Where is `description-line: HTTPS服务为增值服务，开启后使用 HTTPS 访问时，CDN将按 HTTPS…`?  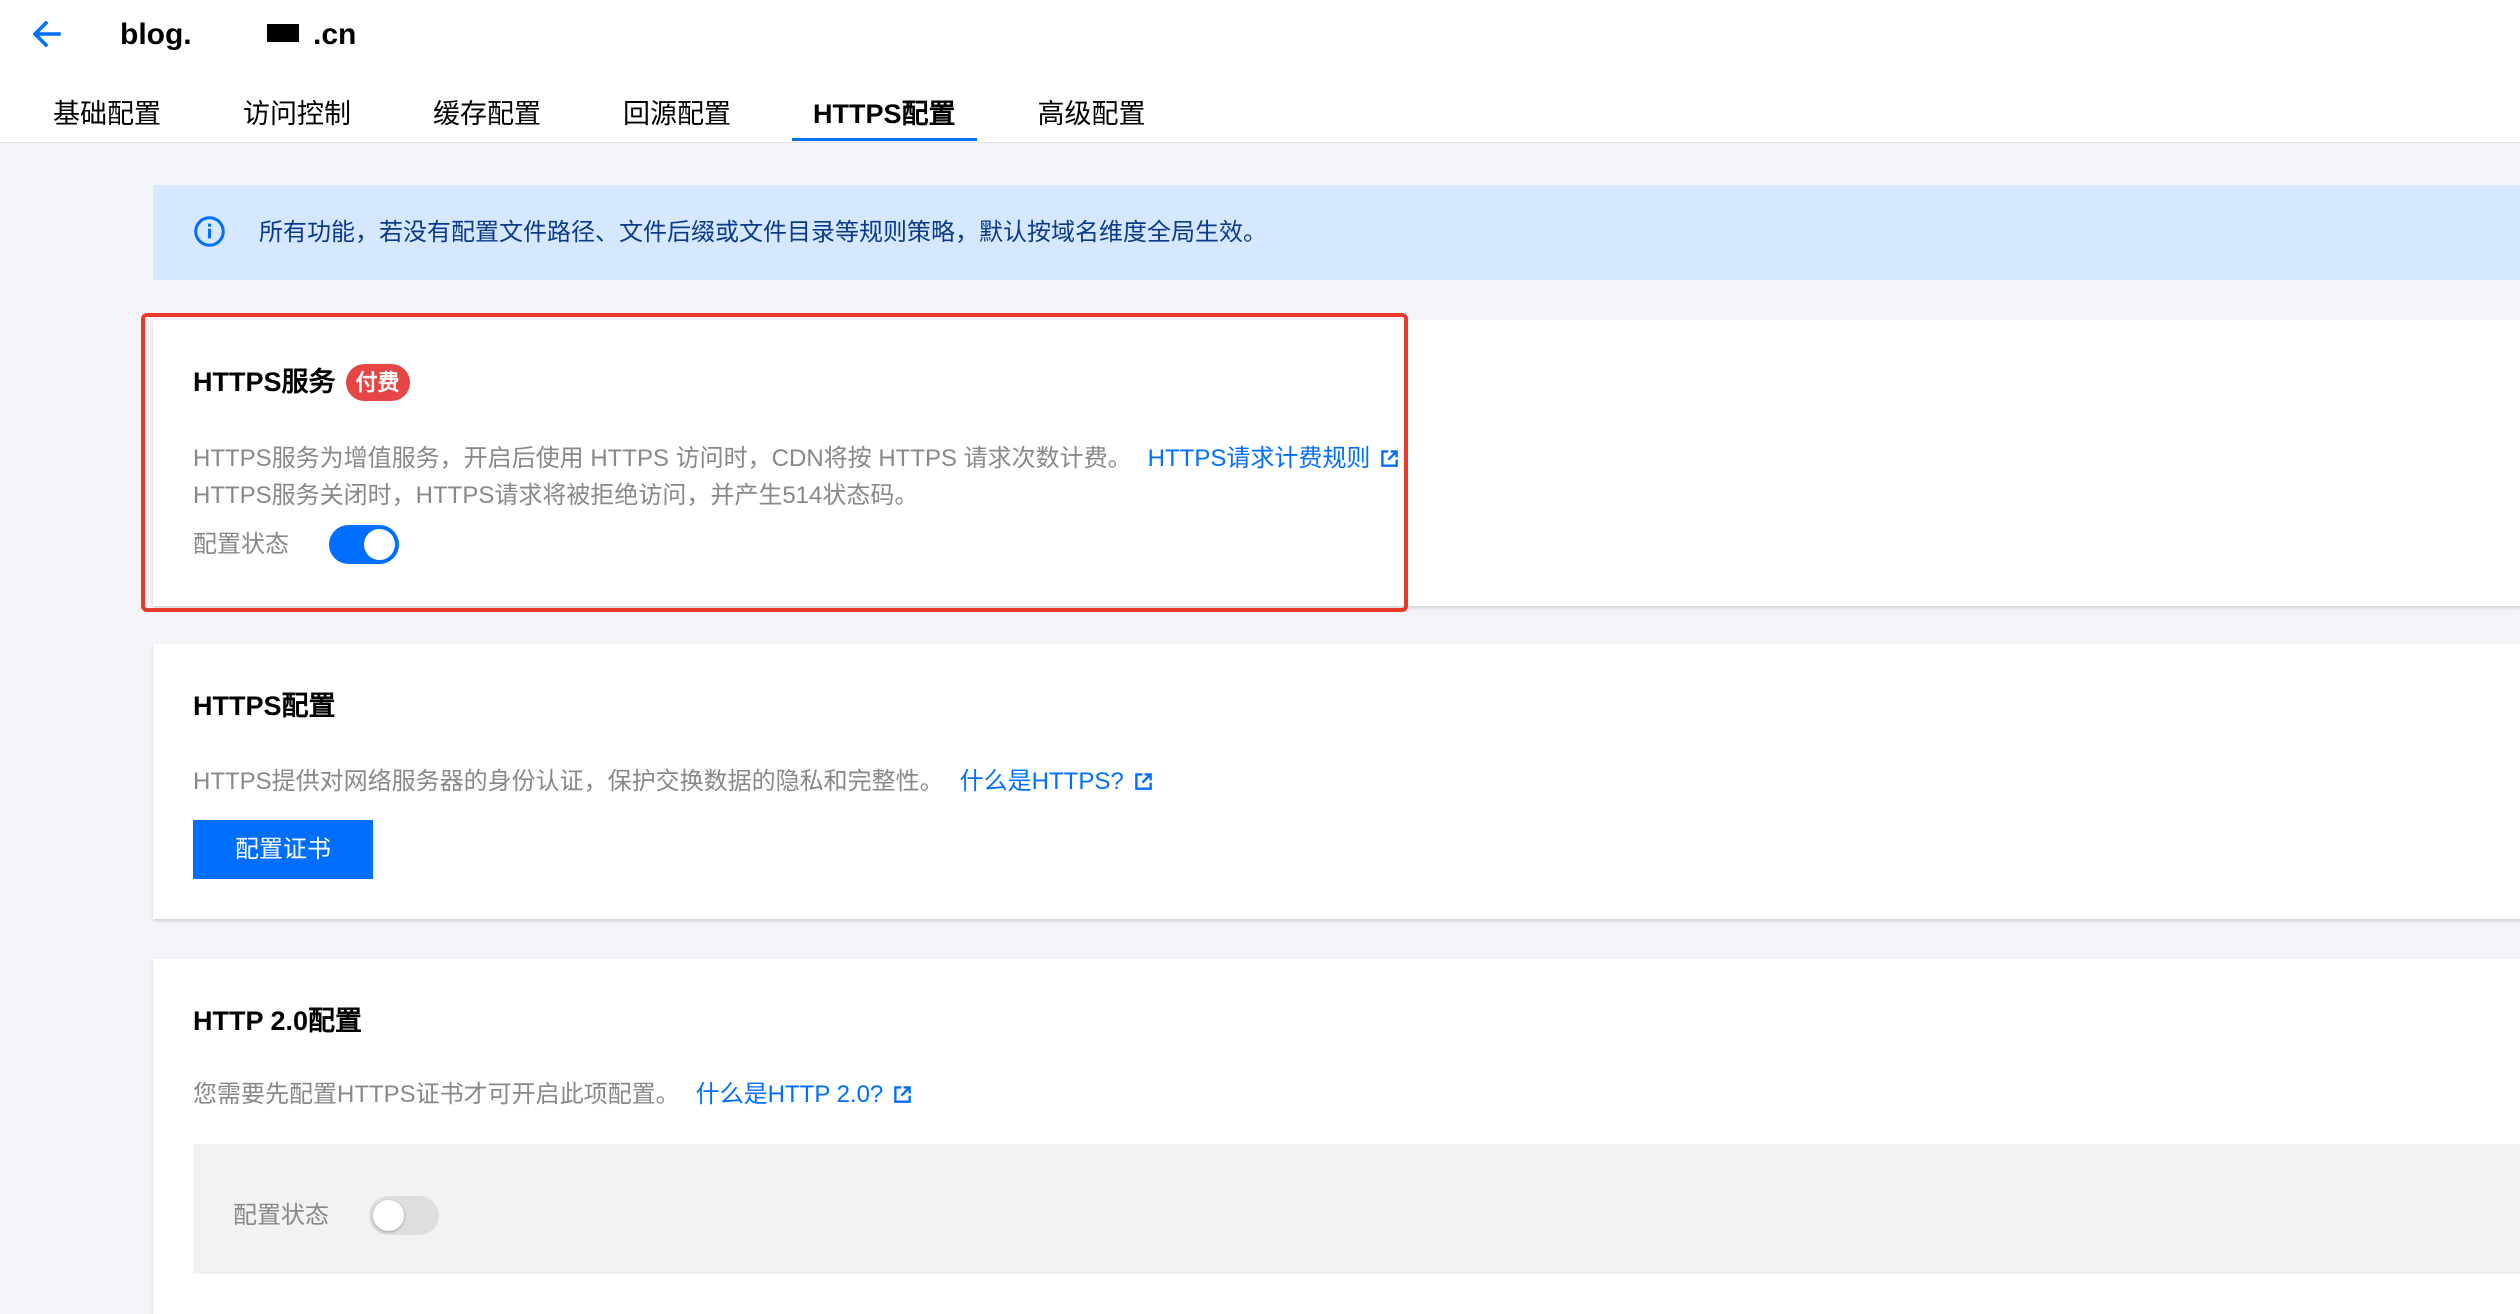
description-line: HTTPS服务为增值服务，开启后使用 HTTPS 访问时，CDN将按 HTTPS… is located at coordinates (796, 458).